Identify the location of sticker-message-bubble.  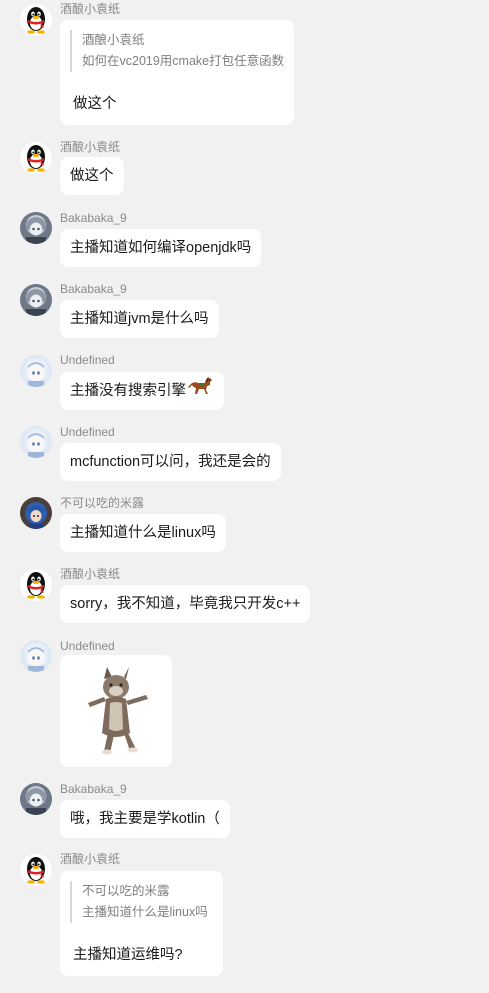
(116, 711).